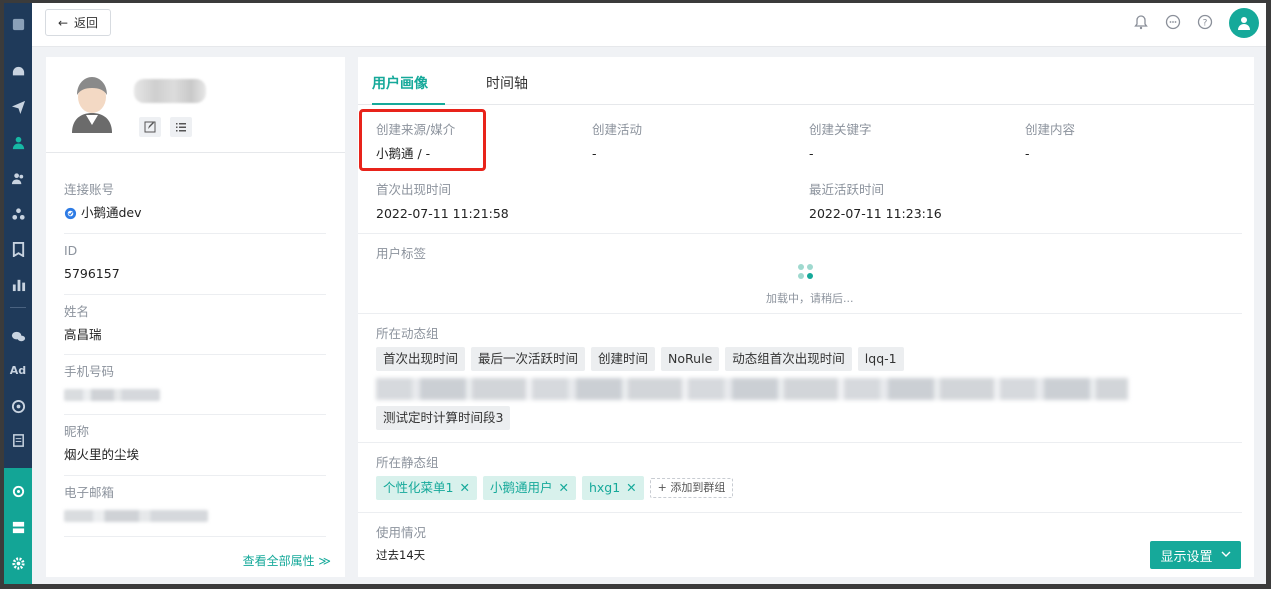 The height and width of the screenshot is (589, 1271). I want to click on user-avatar, so click(92, 105).